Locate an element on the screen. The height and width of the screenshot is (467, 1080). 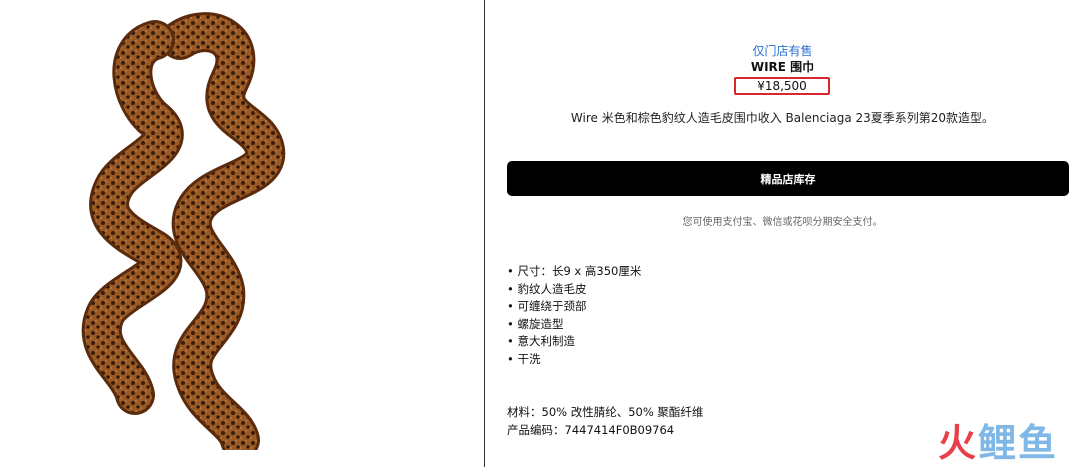
feature-item: 可缠绕于颈部 is located at coordinates (574, 307).